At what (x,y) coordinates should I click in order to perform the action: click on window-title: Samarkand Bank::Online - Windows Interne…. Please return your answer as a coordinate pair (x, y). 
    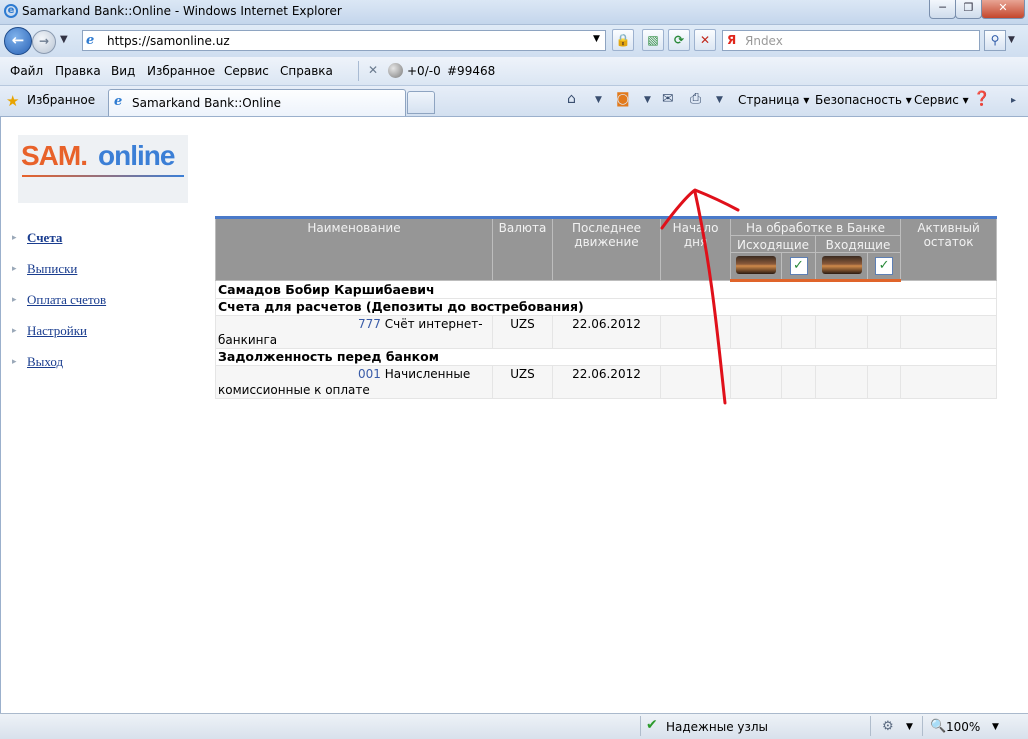
    Looking at the image, I should click on (182, 11).